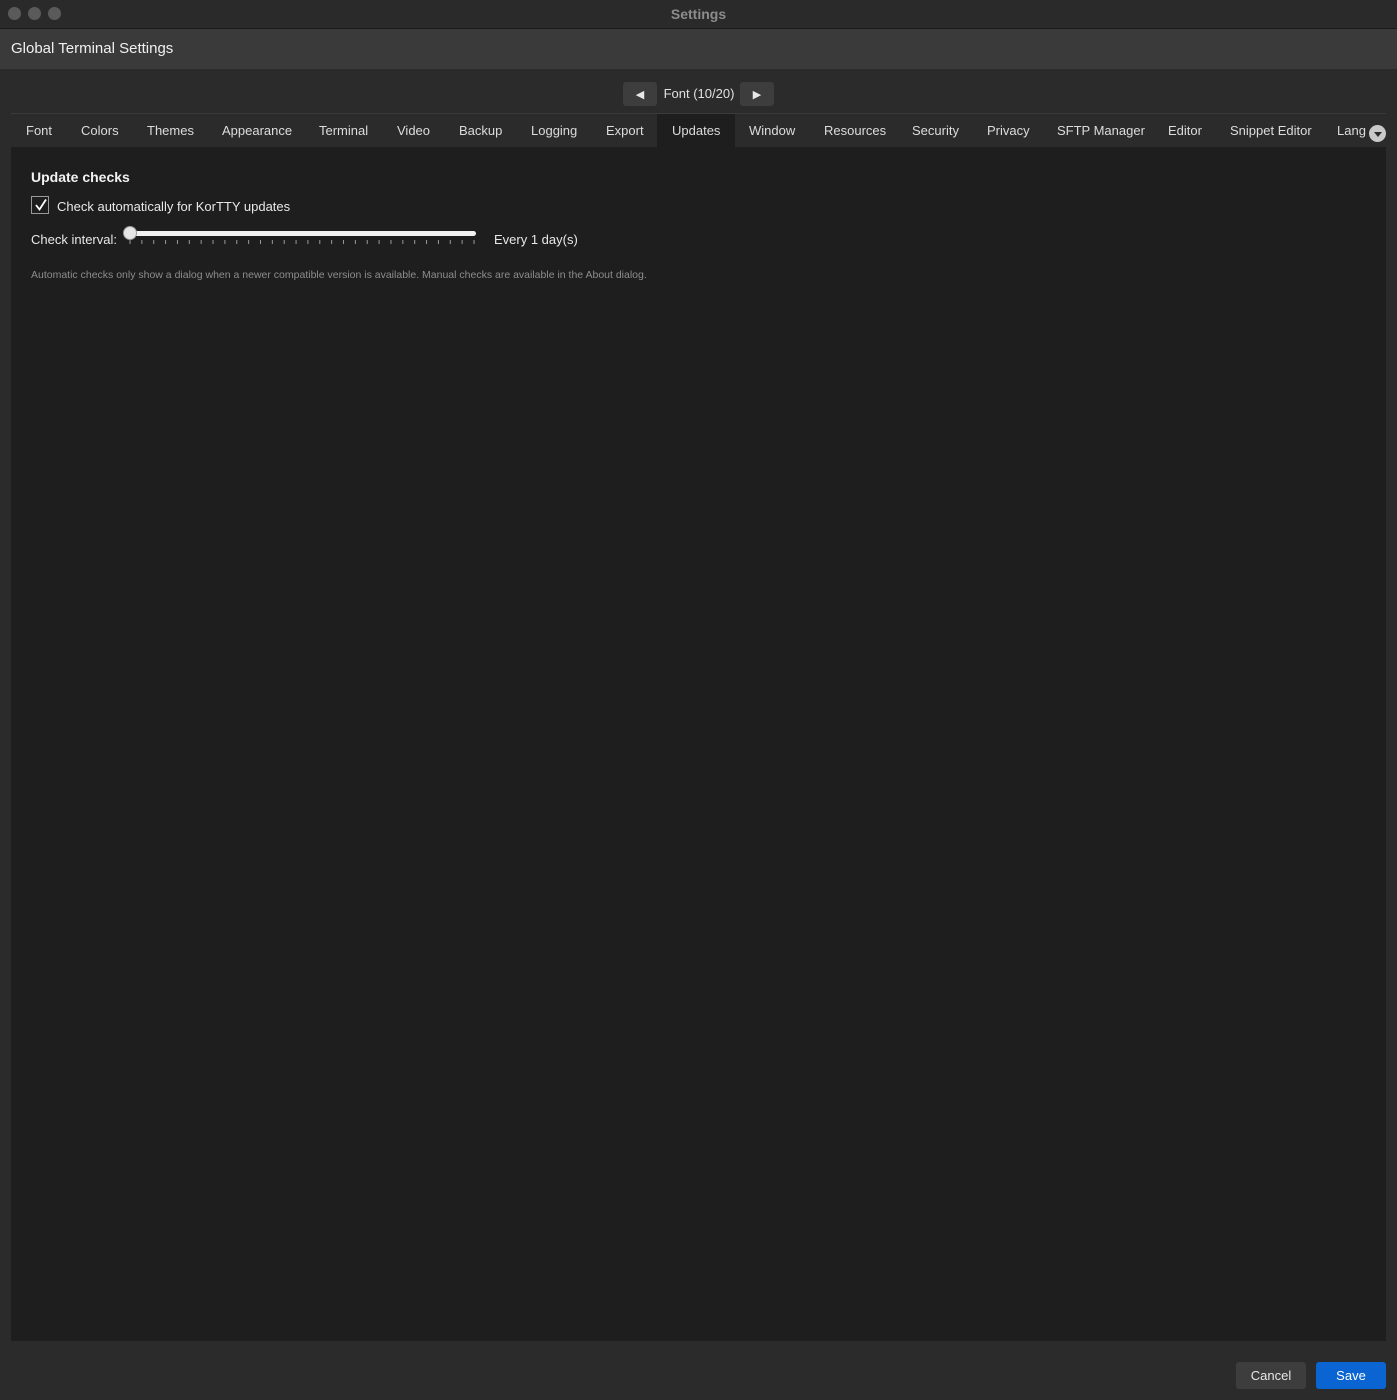  What do you see at coordinates (302, 233) in the screenshot?
I see `slider-track` at bounding box center [302, 233].